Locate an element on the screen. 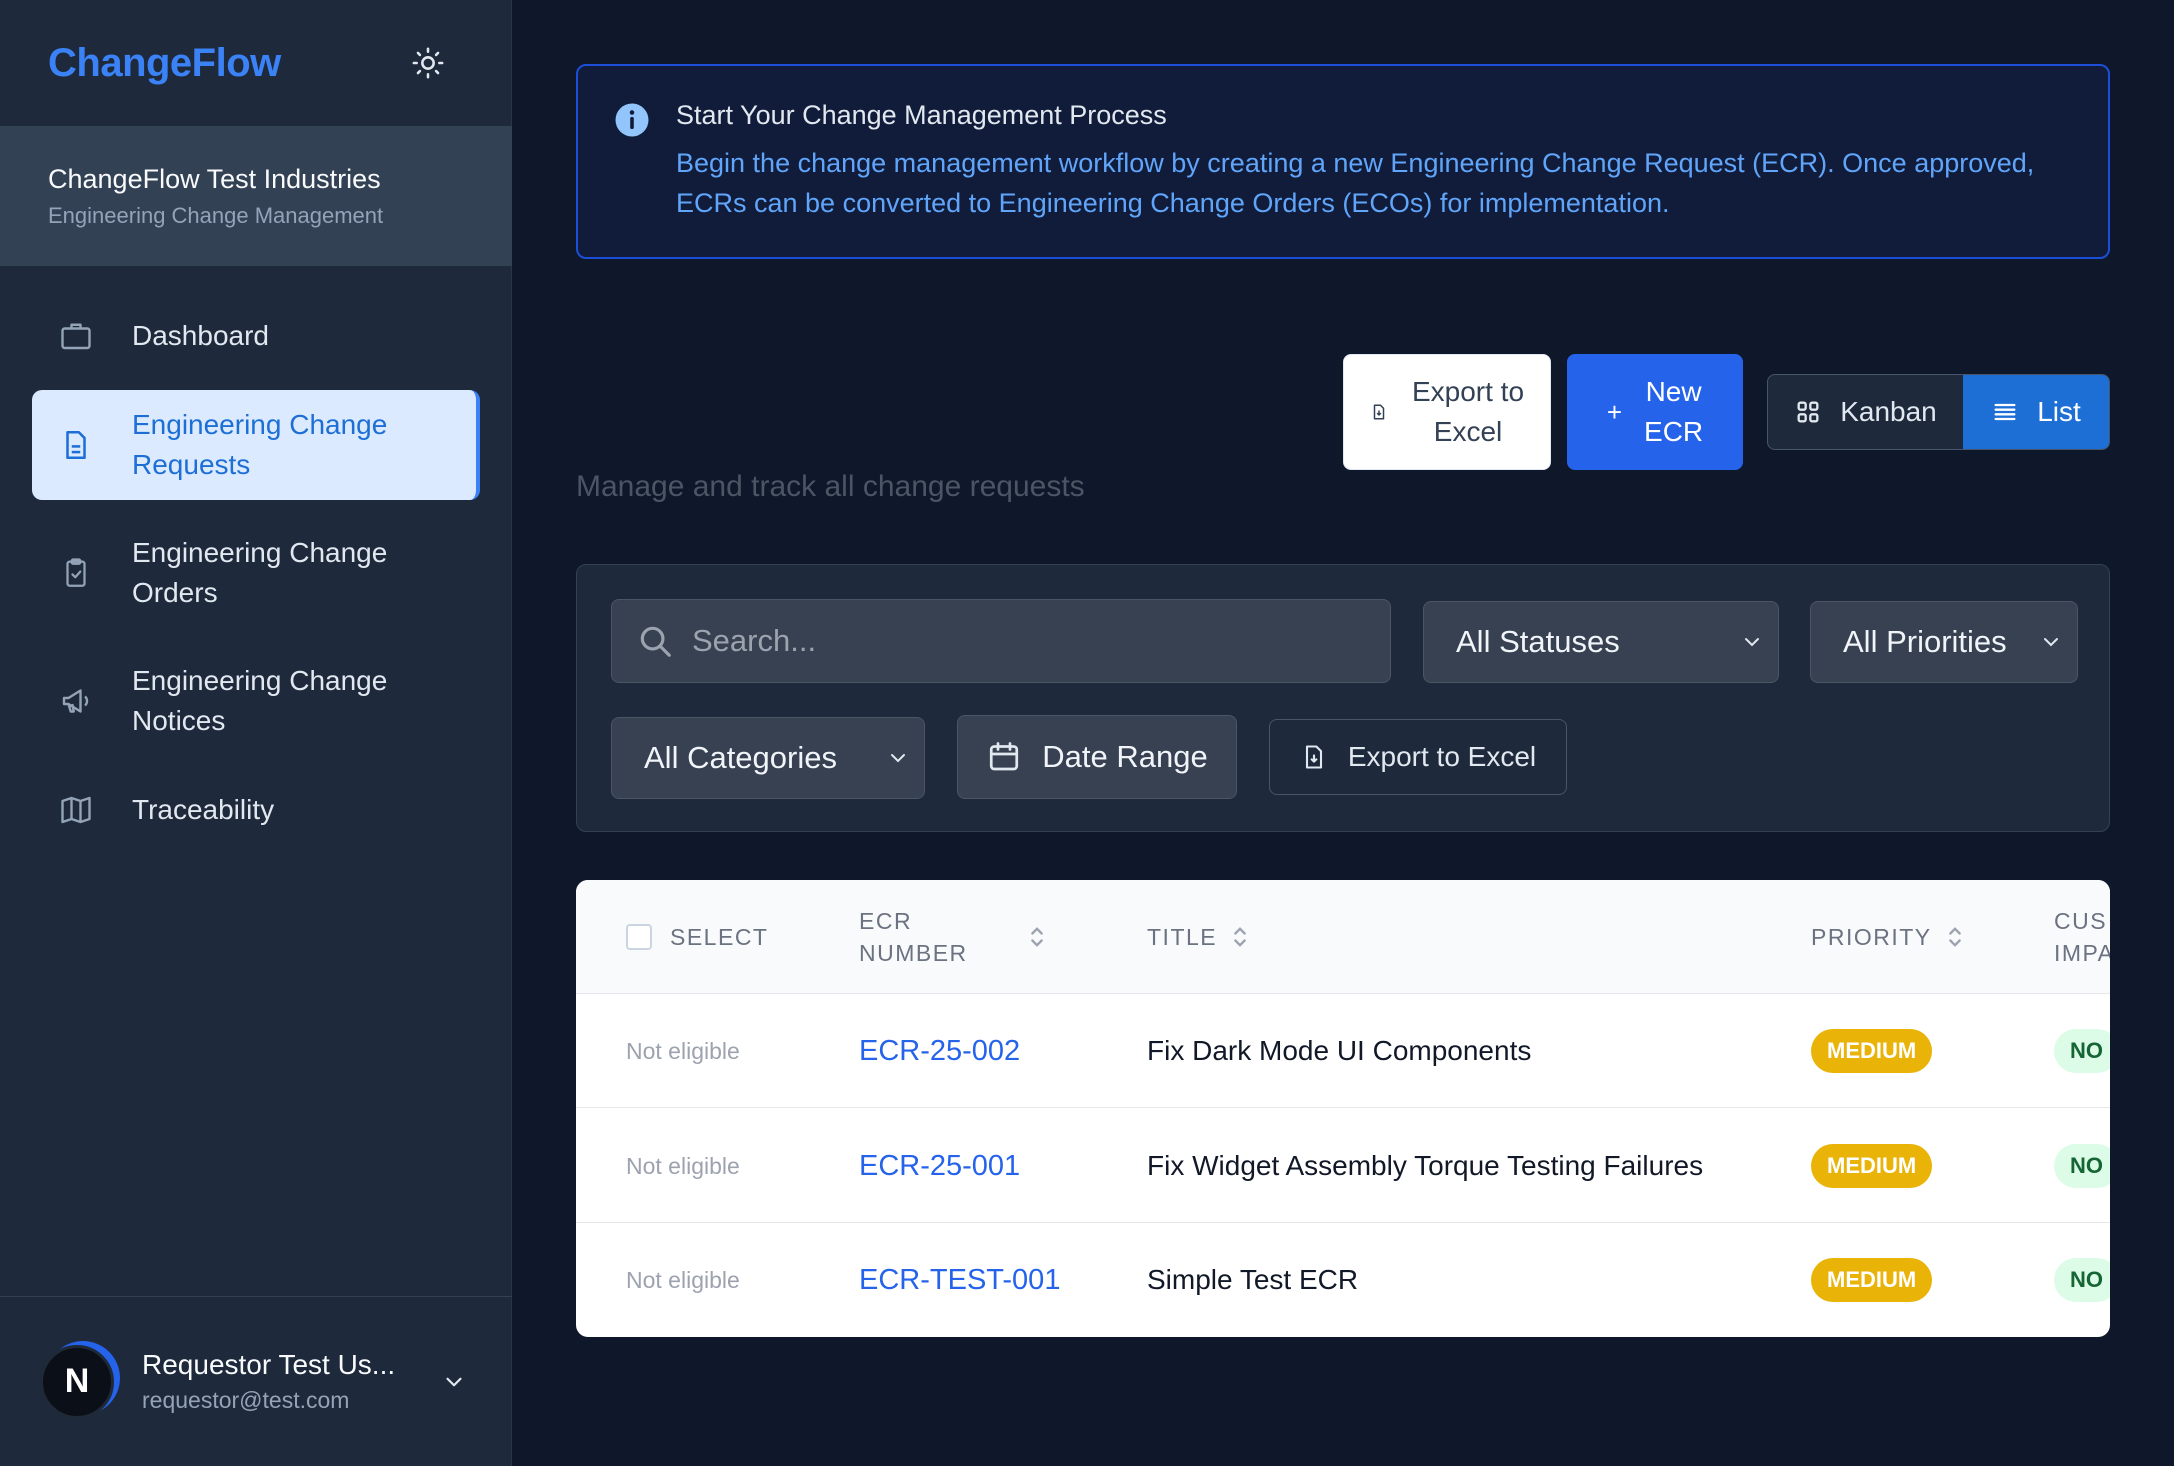  header-number-line2: NUMBER is located at coordinates (913, 953).